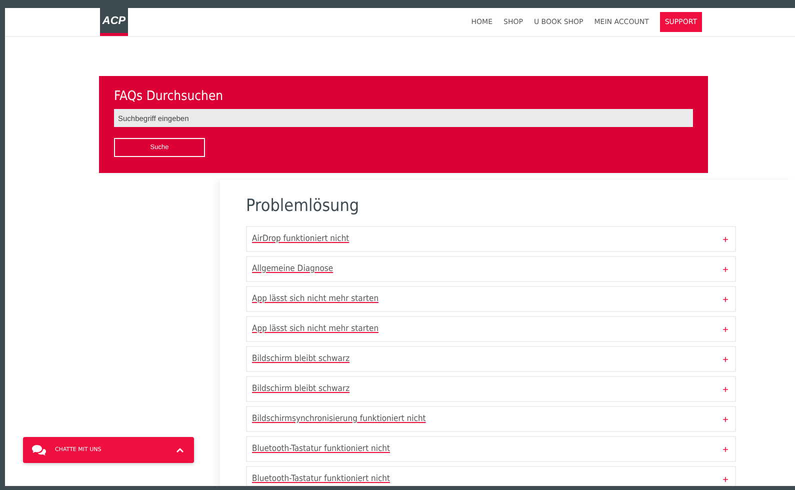 This screenshot has height=490, width=795. I want to click on faq-item: Bildschirmsynchronisierung funktioniert nicht, so click(491, 419).